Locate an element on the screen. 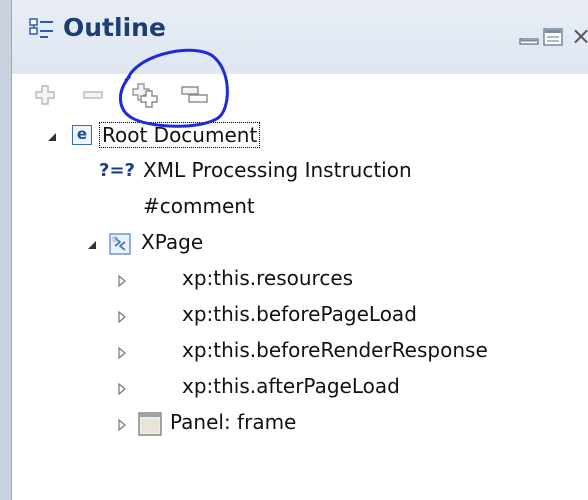 This screenshot has width=588, height=500. tree-item-label: Panel: frame is located at coordinates (233, 422).